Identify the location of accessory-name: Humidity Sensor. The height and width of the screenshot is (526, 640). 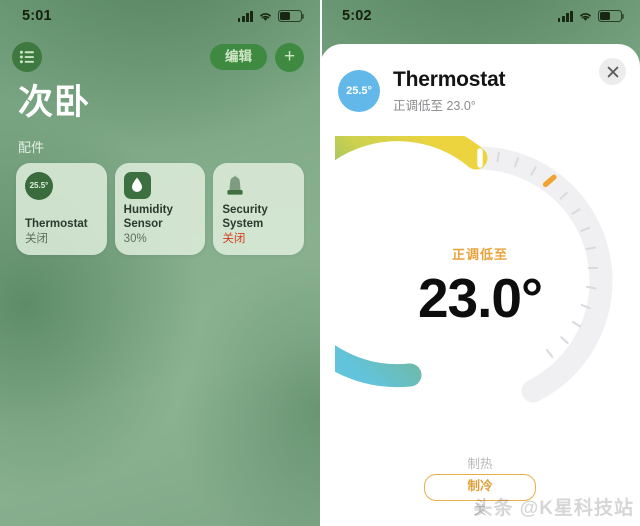
(148, 217).